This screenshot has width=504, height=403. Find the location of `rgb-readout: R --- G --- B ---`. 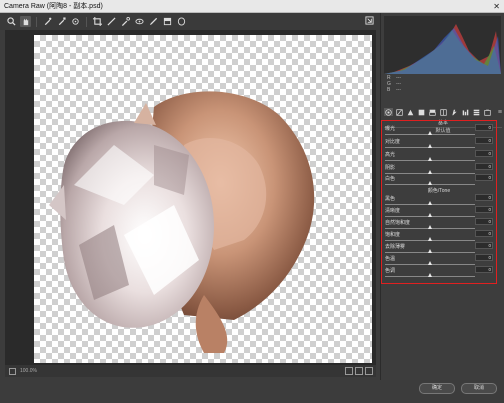

rgb-readout: R --- G --- B --- is located at coordinates (394, 84).